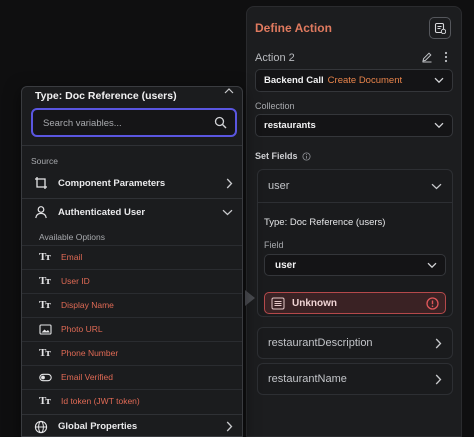 The image size is (474, 437). Describe the element at coordinates (45, 377) in the screenshot. I see `toggle-icon` at that location.